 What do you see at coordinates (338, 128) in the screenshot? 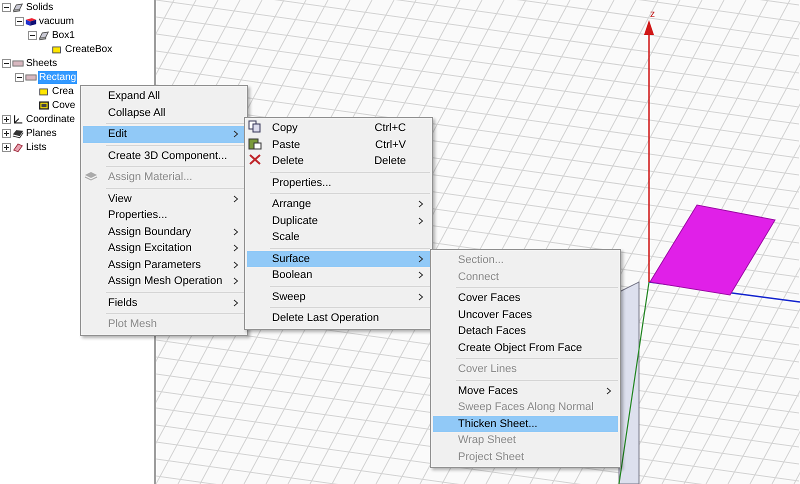
I see `menu-item: Copy Ctrl+C` at bounding box center [338, 128].